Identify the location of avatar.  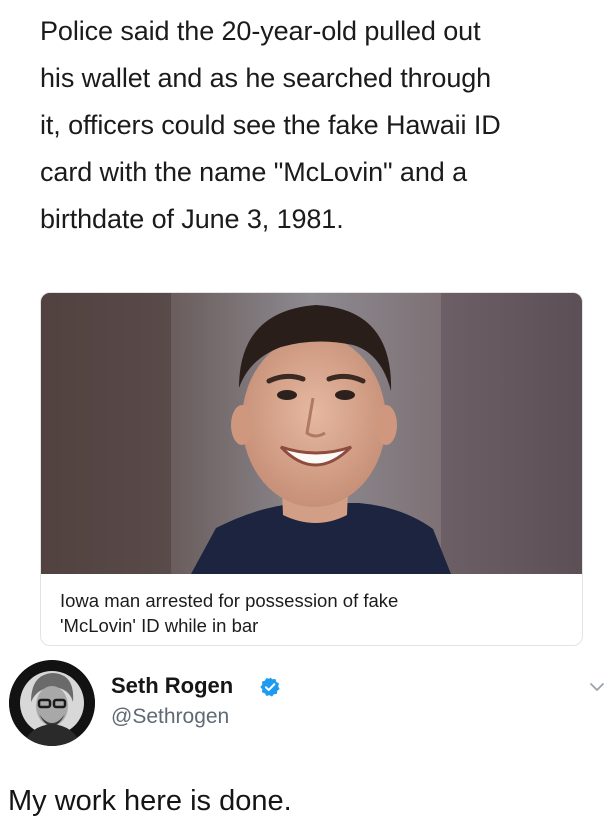
(52, 703).